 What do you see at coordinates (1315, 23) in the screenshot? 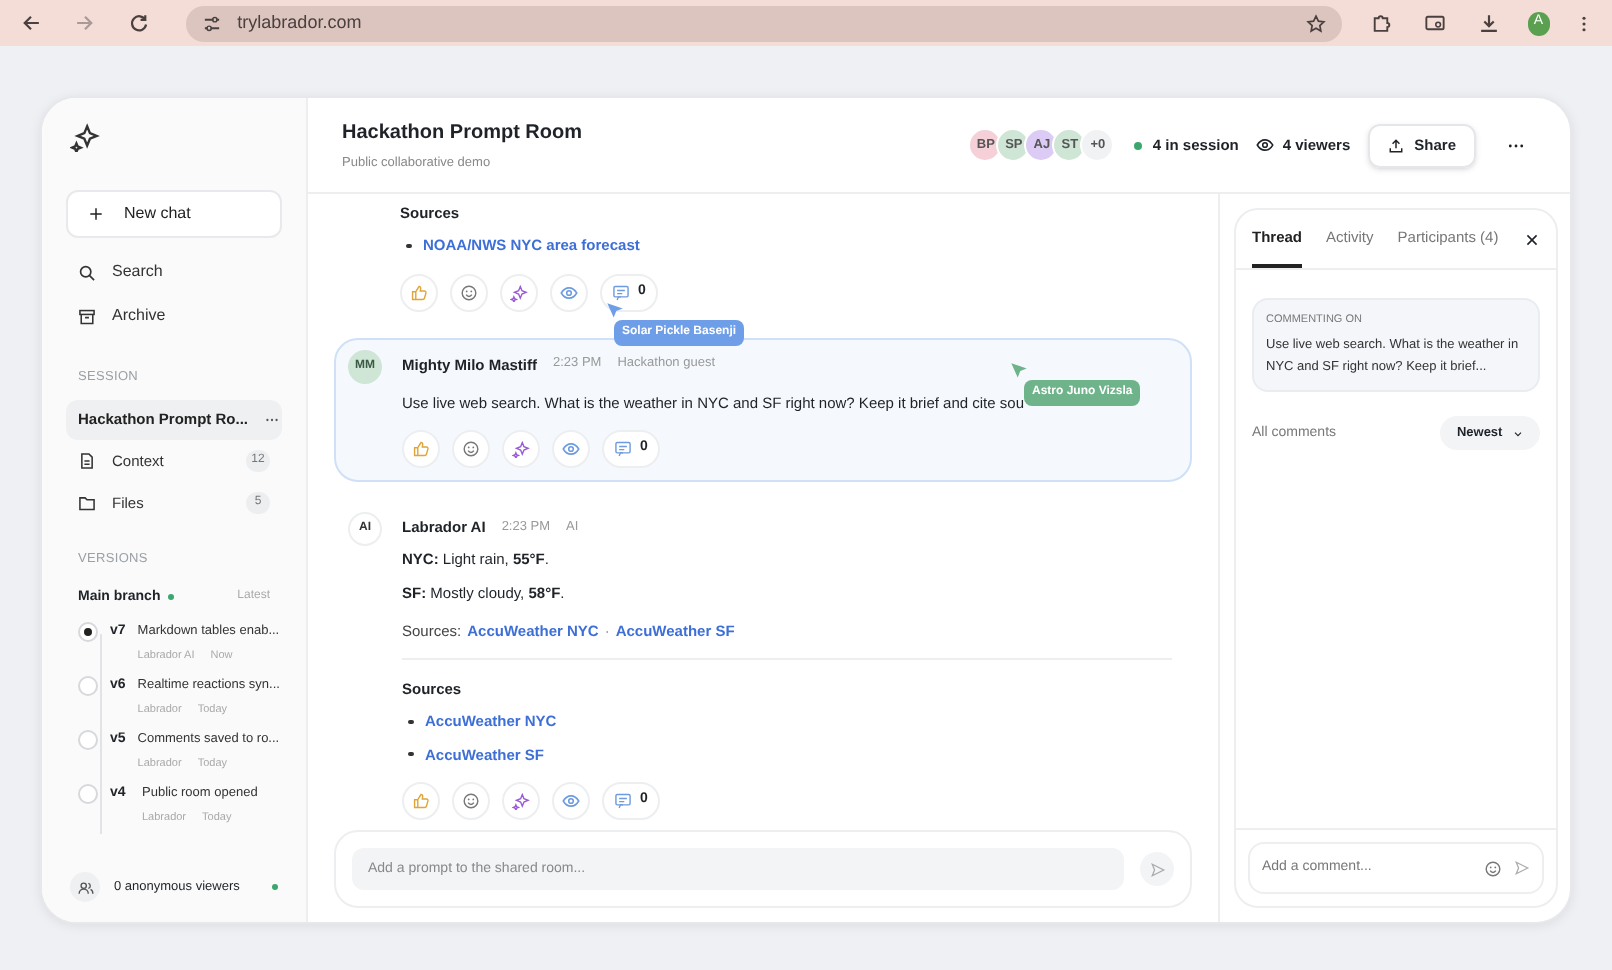
I see `bookmark-star-icon` at bounding box center [1315, 23].